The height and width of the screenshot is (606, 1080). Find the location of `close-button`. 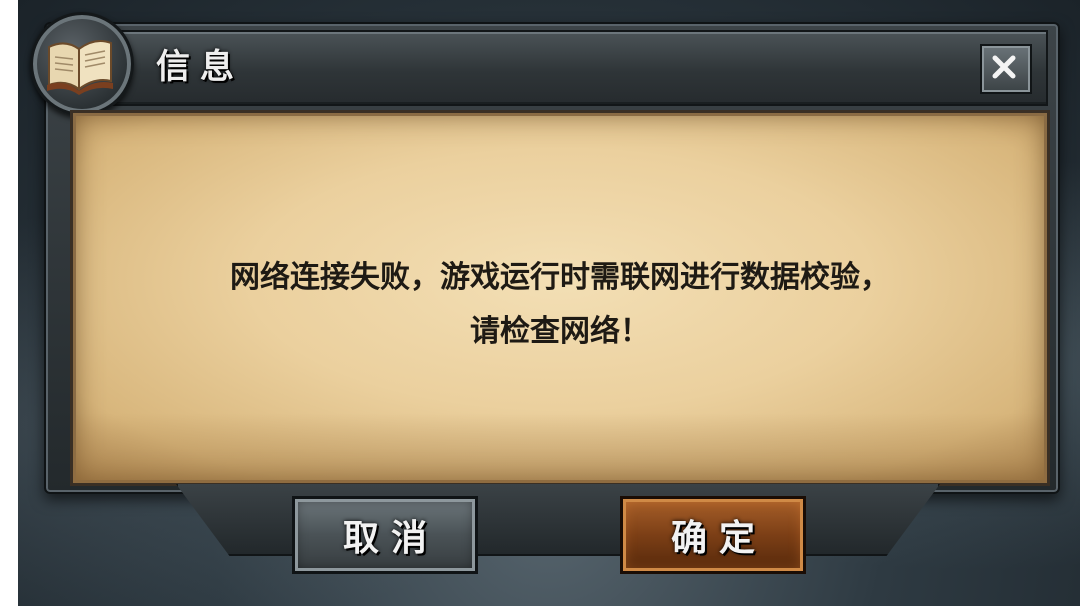

close-button is located at coordinates (1006, 69).